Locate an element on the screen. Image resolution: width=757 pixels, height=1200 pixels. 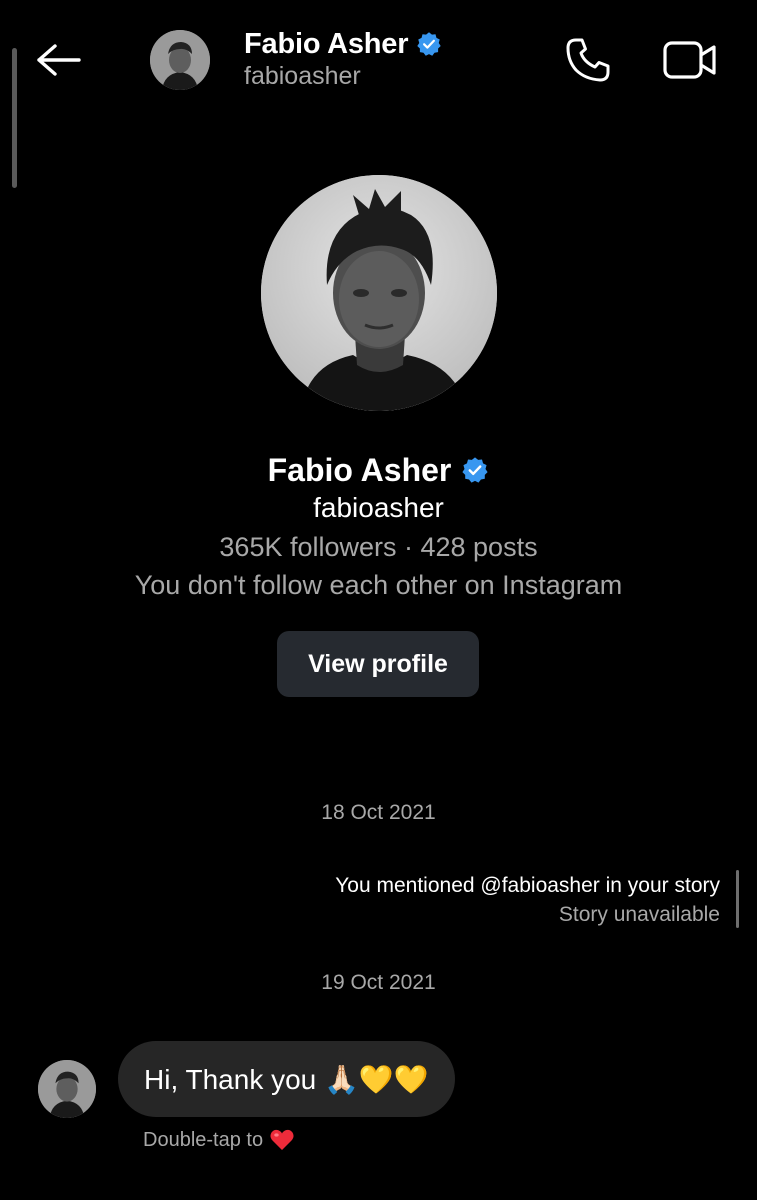
video-camera-icon is located at coordinates (689, 60).